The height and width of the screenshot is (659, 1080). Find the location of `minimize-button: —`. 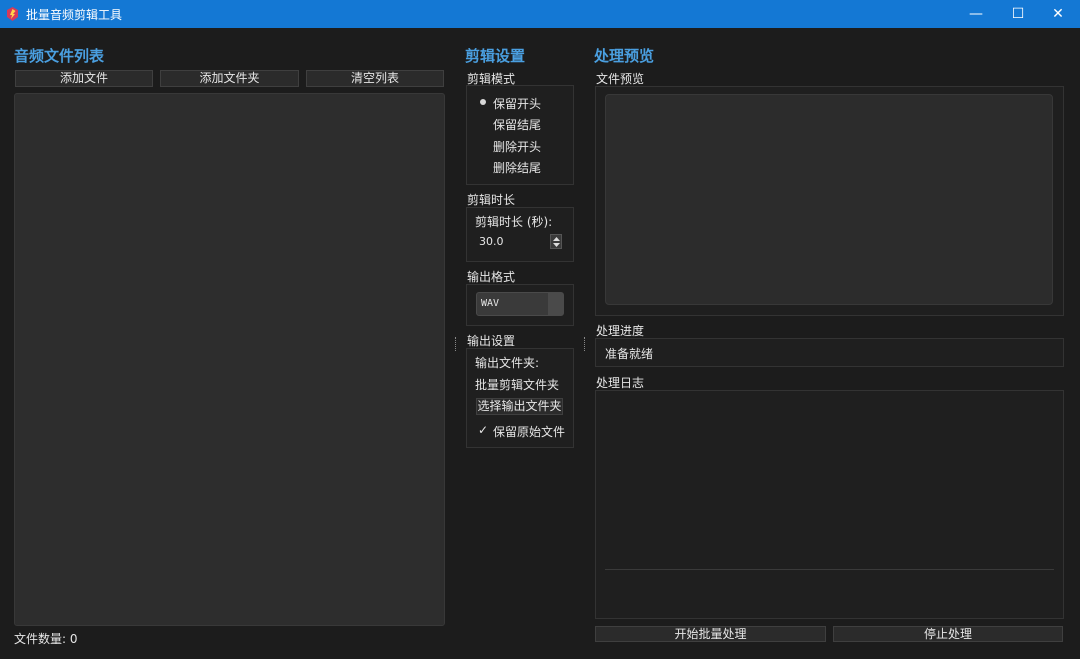

minimize-button: — is located at coordinates (976, 14).